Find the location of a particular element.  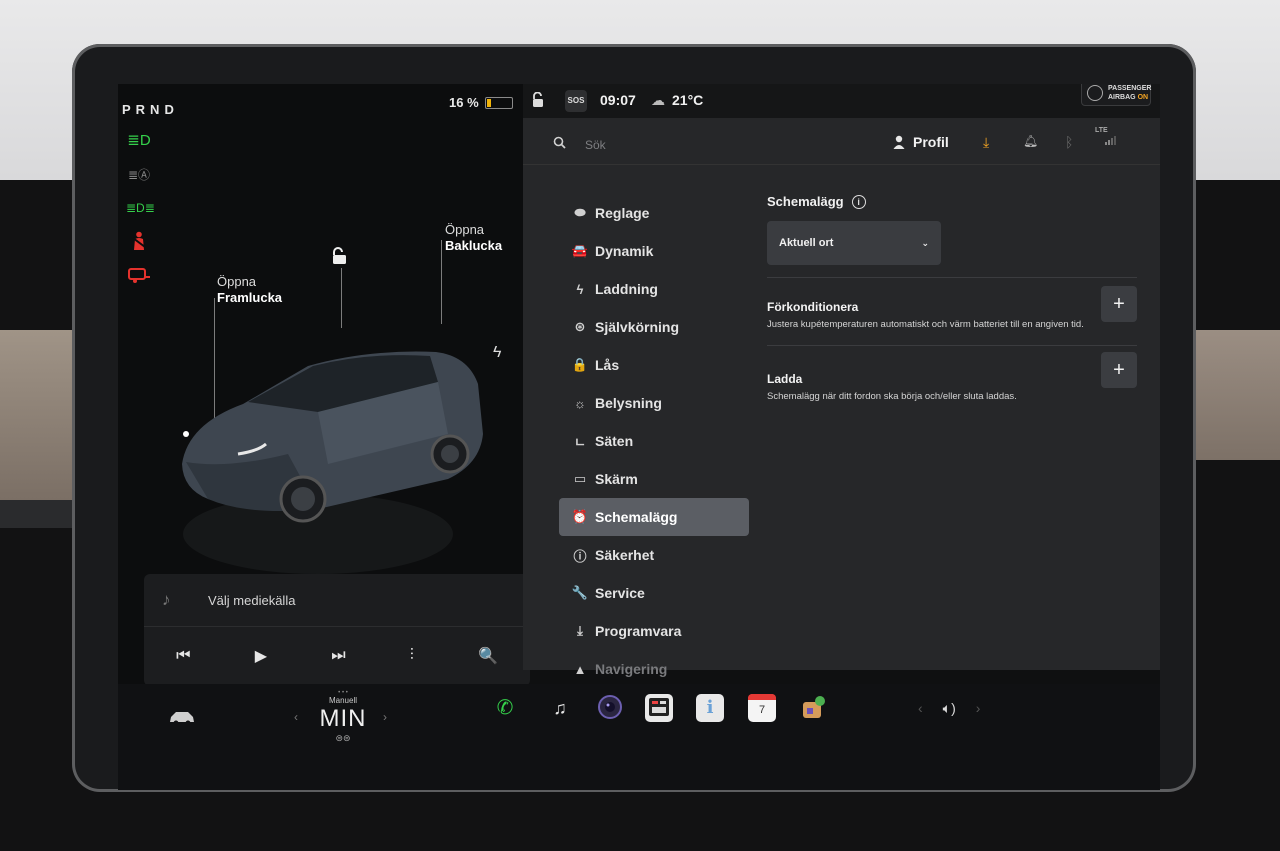

passenger-airbag-indicator: PASSENGER AIRBAG ON is located at coordinates (1116, 95).